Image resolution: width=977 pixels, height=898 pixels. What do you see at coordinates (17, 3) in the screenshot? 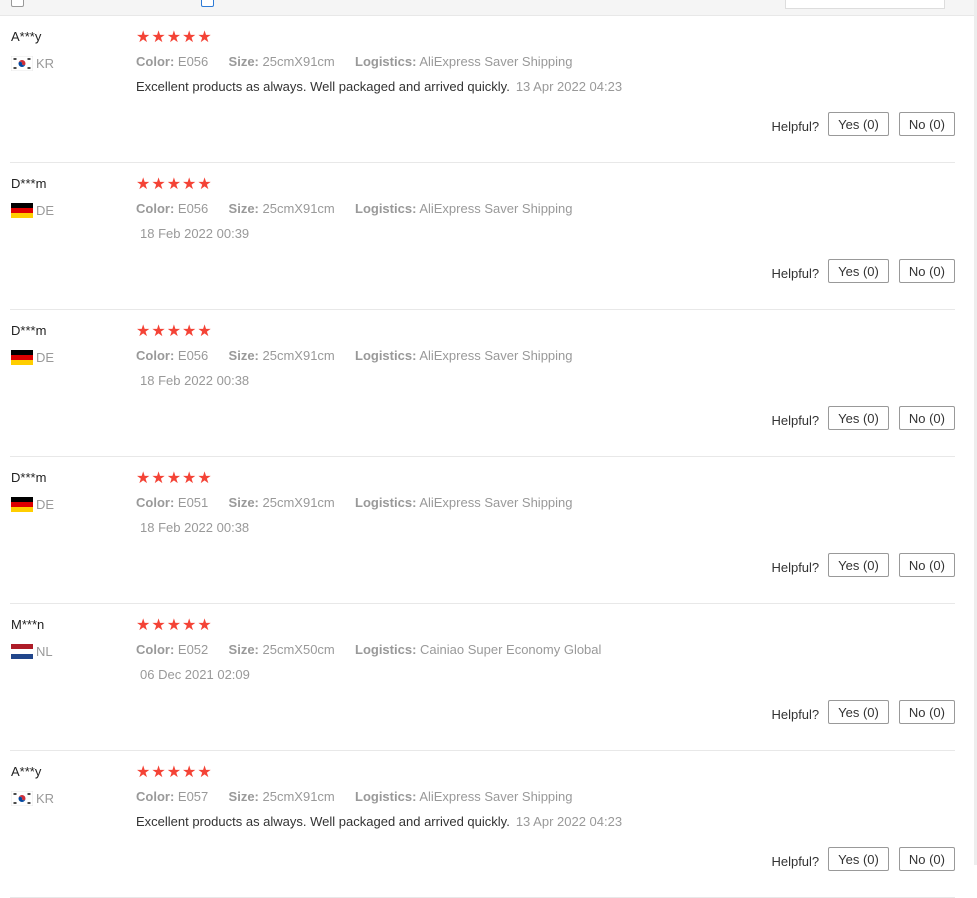
I see `filter-checkbox` at bounding box center [17, 3].